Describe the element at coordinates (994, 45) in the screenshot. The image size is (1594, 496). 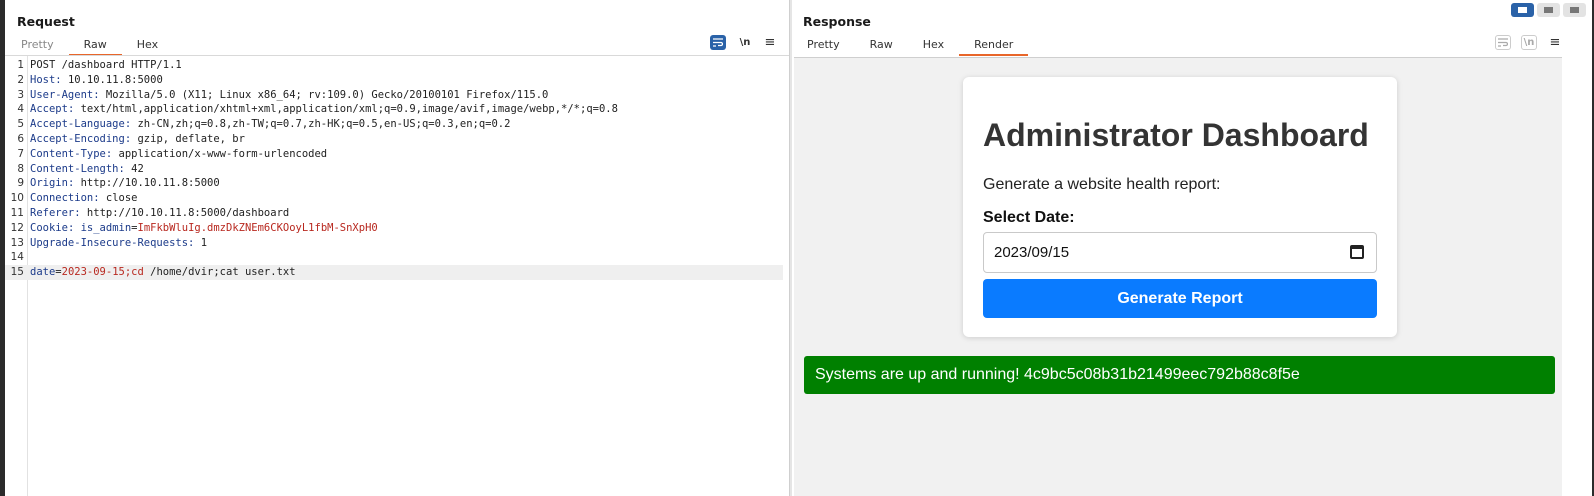
I see `response-tab-render: Render` at that location.